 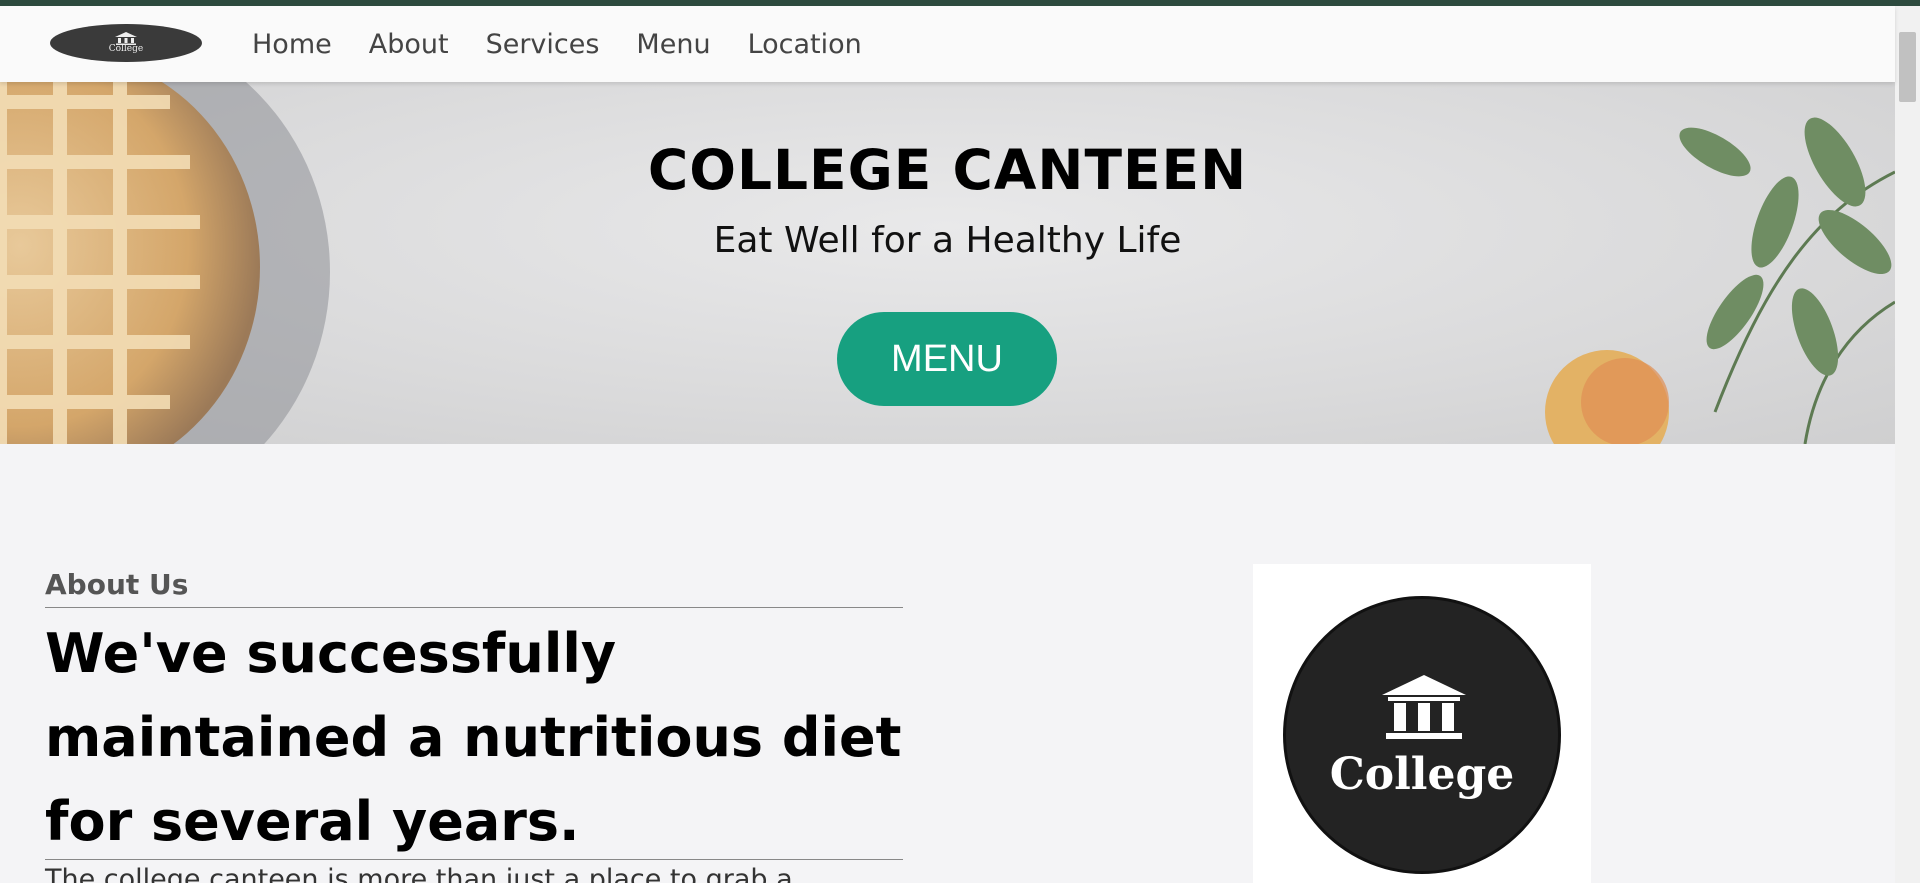 I want to click on nav-link-about: About, so click(x=409, y=44).